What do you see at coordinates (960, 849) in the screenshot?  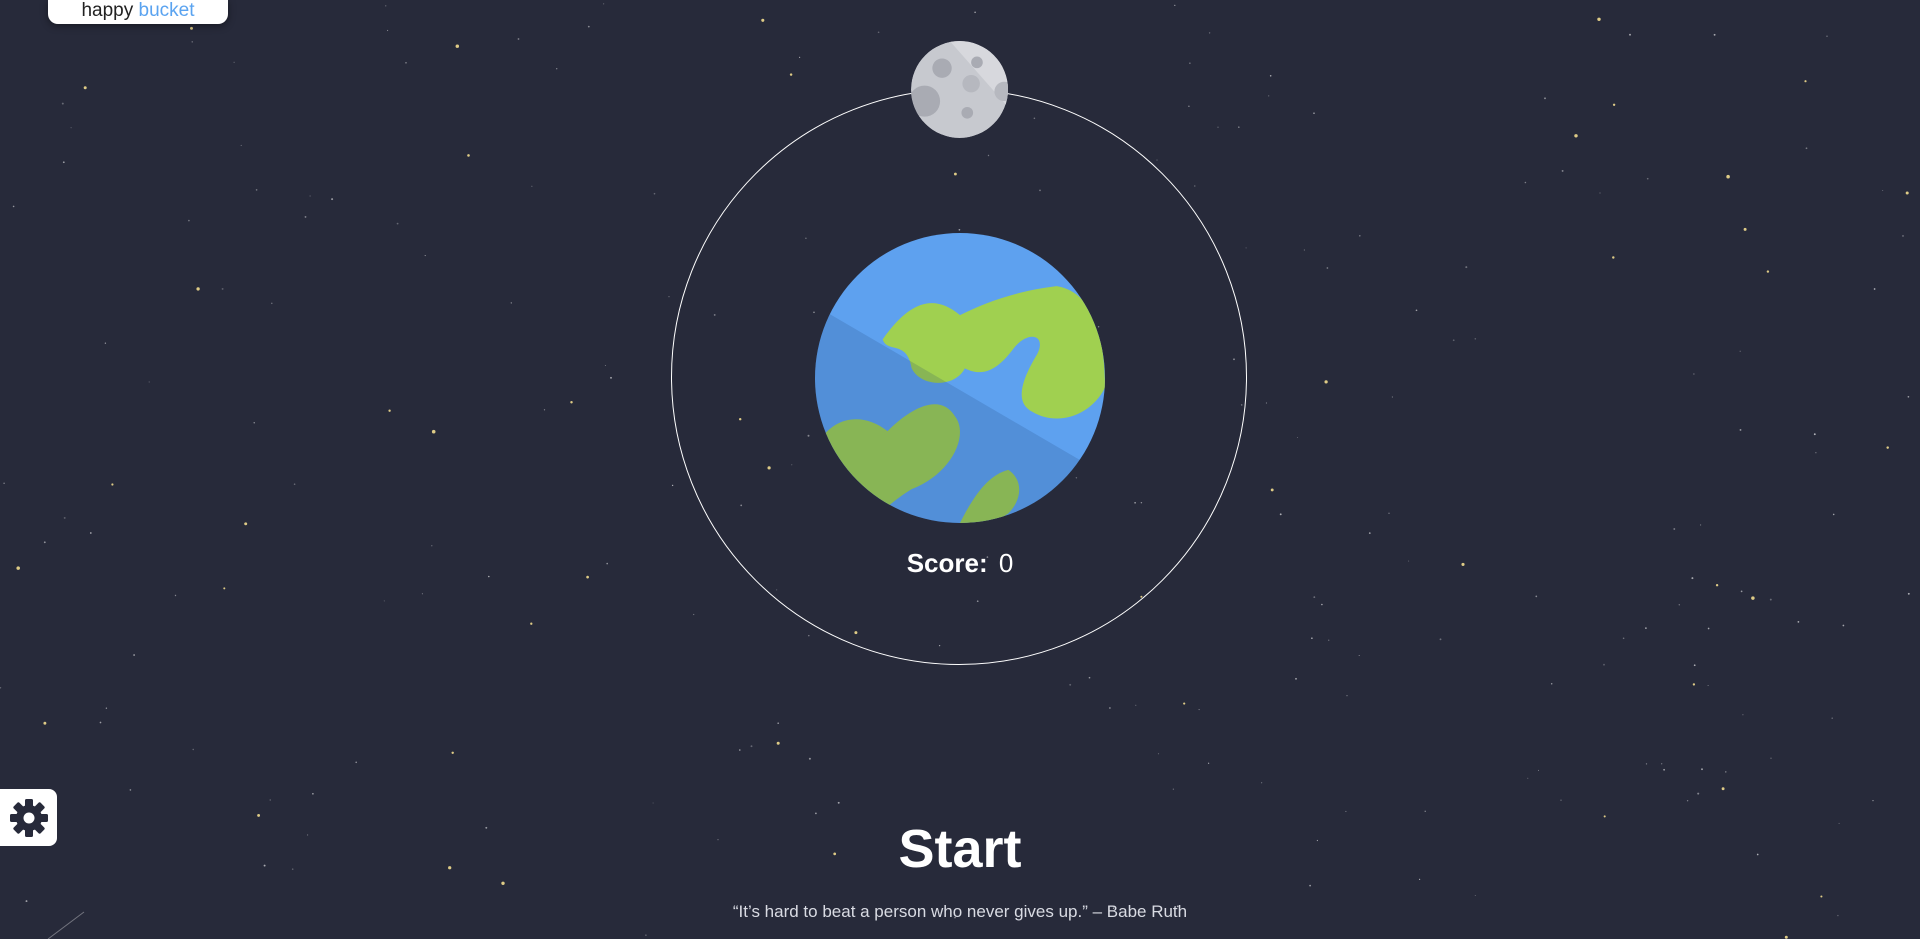 I see `start-button: Start` at bounding box center [960, 849].